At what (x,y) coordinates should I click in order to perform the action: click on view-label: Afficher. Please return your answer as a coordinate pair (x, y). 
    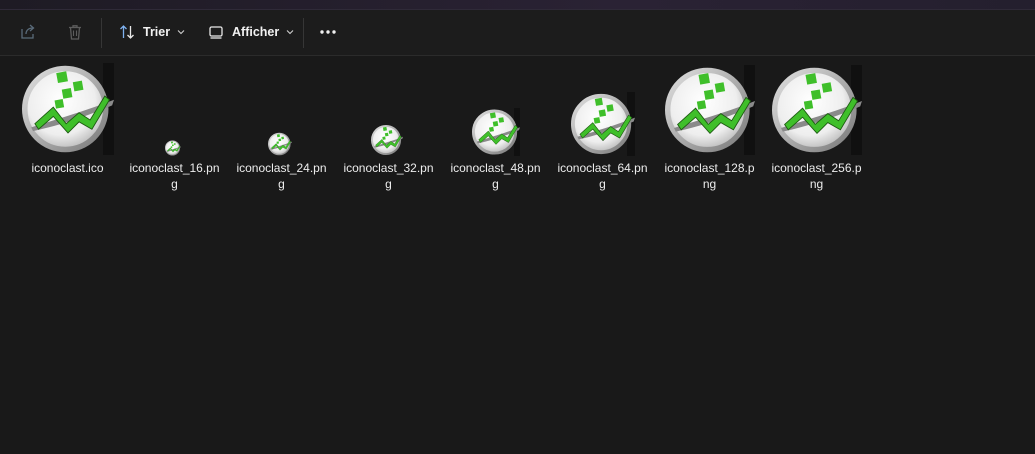
    Looking at the image, I should click on (256, 32).